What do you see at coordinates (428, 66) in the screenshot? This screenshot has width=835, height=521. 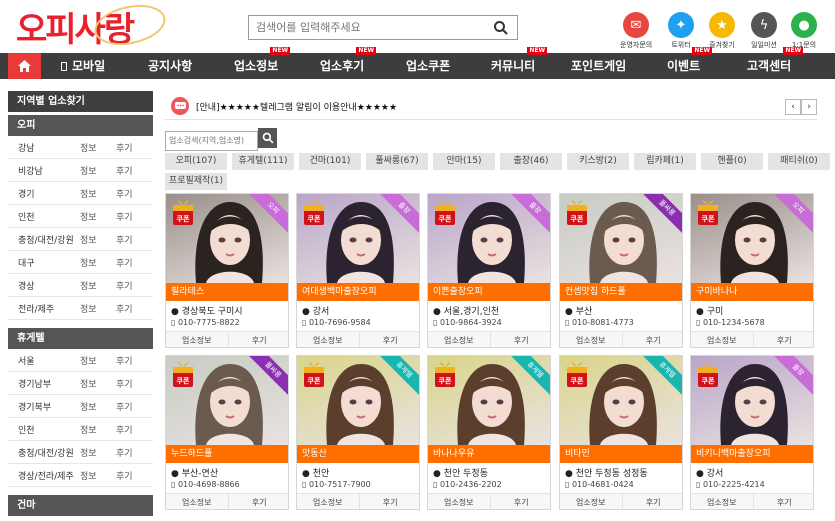 I see `nav-item: 업소쿠폰` at bounding box center [428, 66].